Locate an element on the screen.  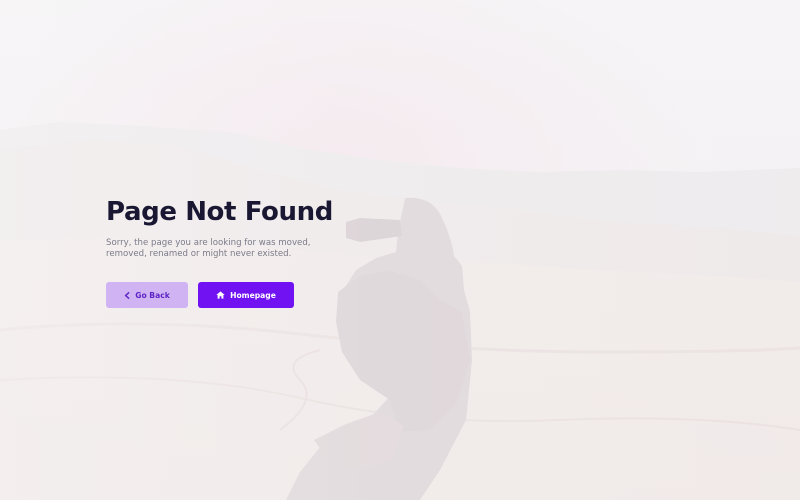
go-back-button: Go Back is located at coordinates (147, 295).